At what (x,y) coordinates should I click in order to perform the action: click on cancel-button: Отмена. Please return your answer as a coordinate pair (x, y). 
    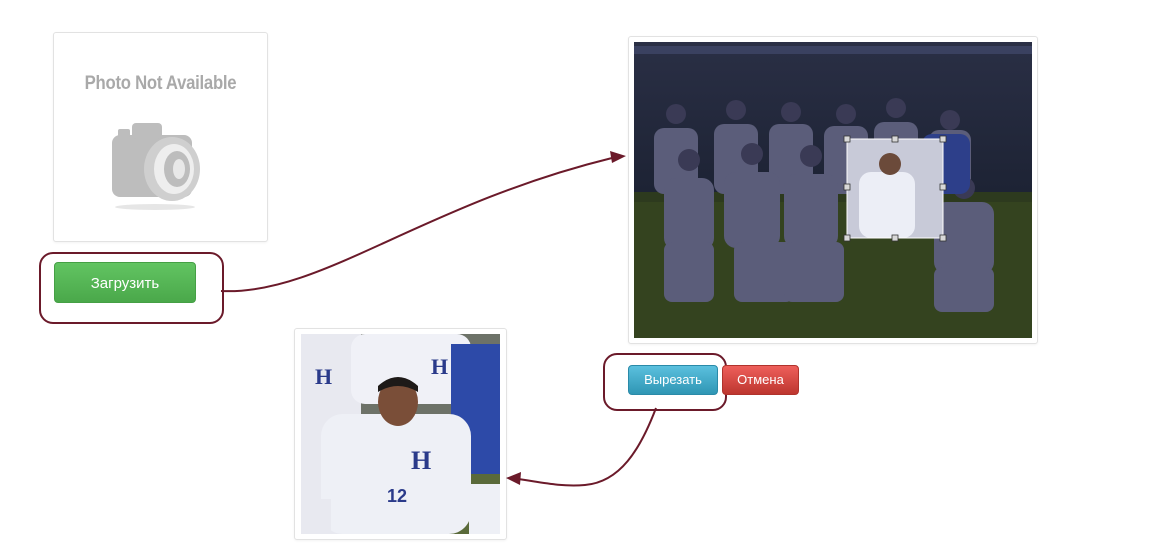
    Looking at the image, I should click on (760, 380).